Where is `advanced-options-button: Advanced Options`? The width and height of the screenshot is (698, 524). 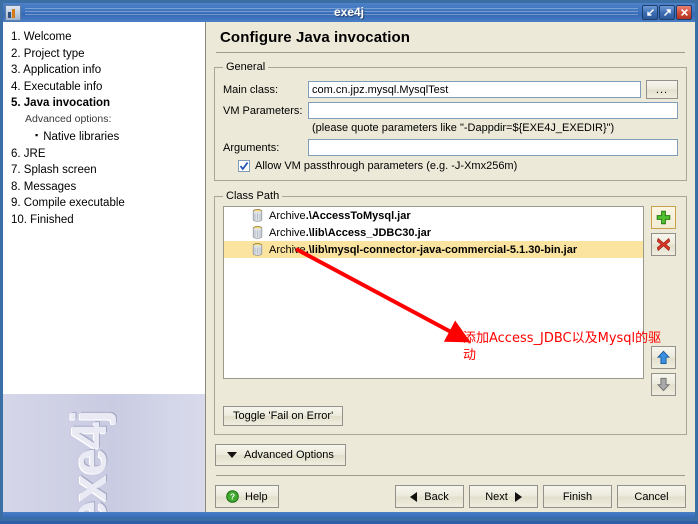
advanced-options-button: Advanced Options is located at coordinates (280, 455).